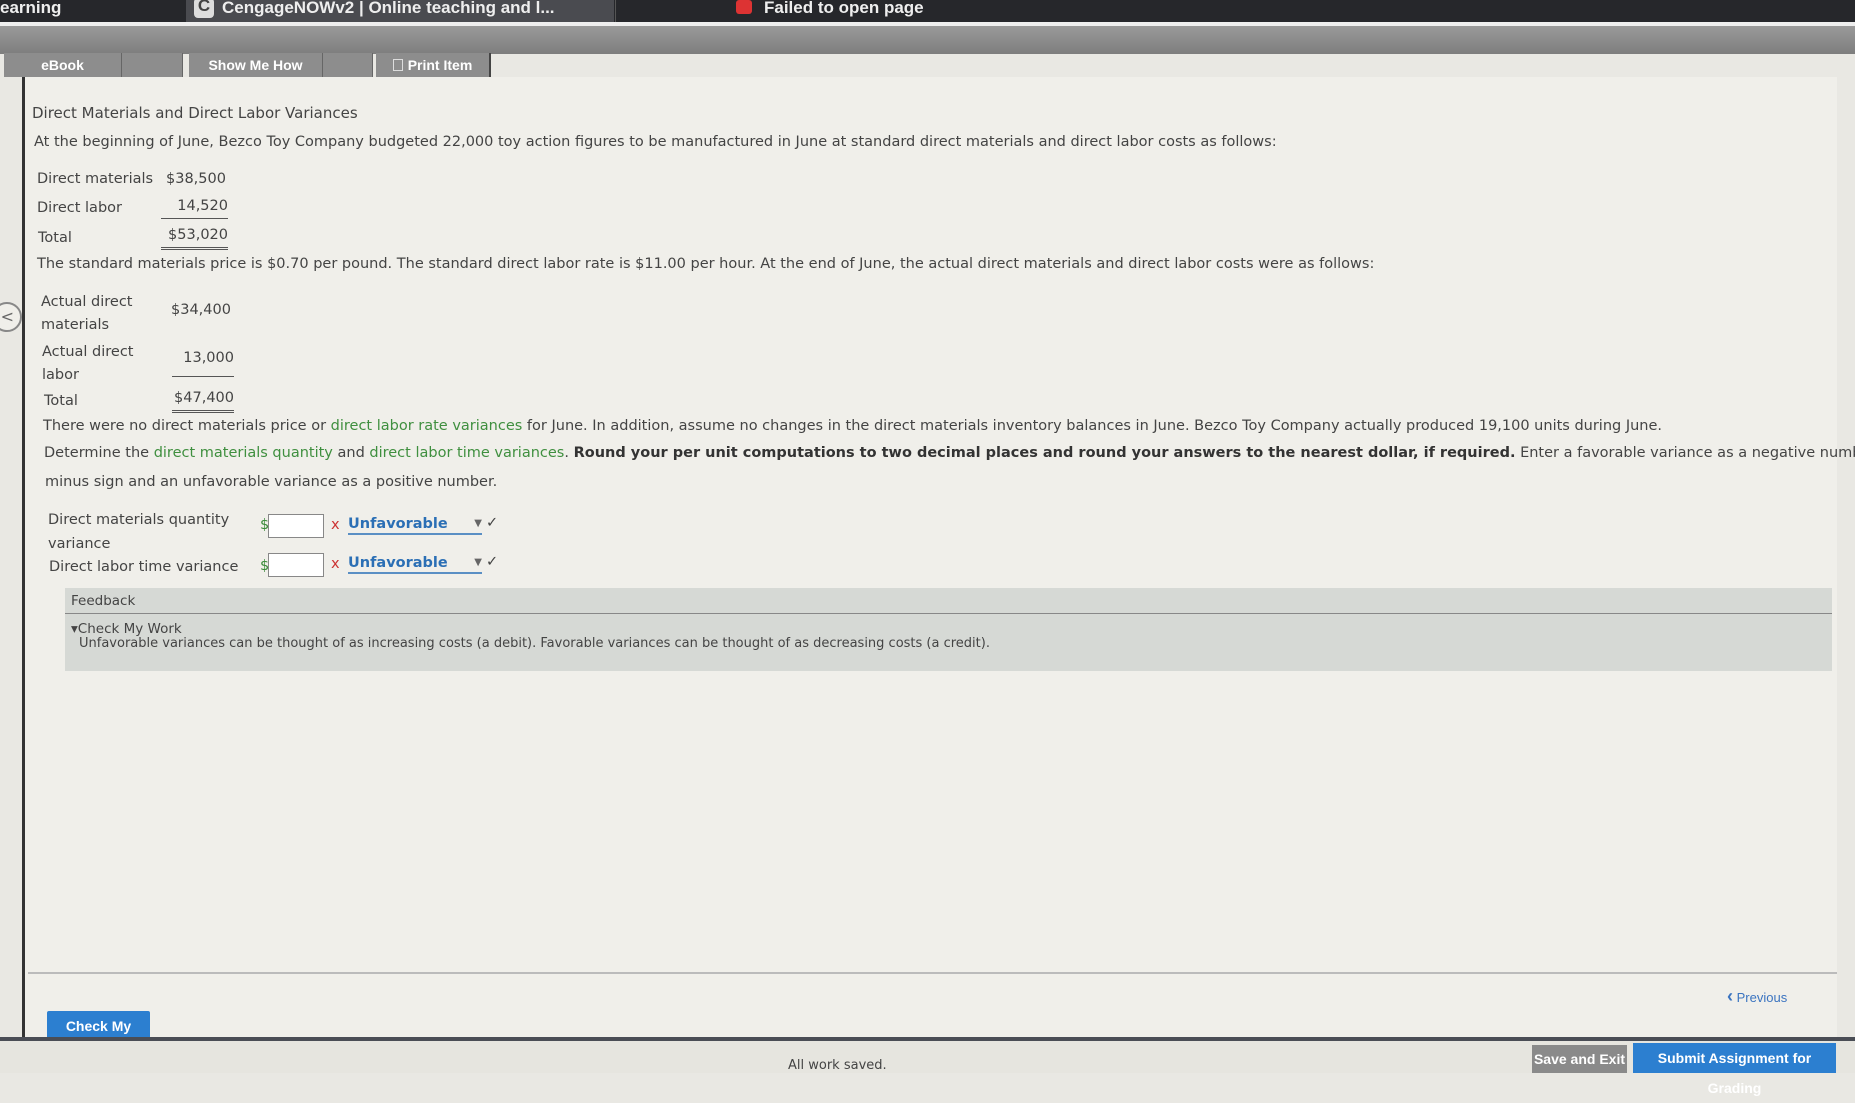 This screenshot has width=1855, height=1103. I want to click on tab-show-me-how: Show Me How, so click(256, 65).